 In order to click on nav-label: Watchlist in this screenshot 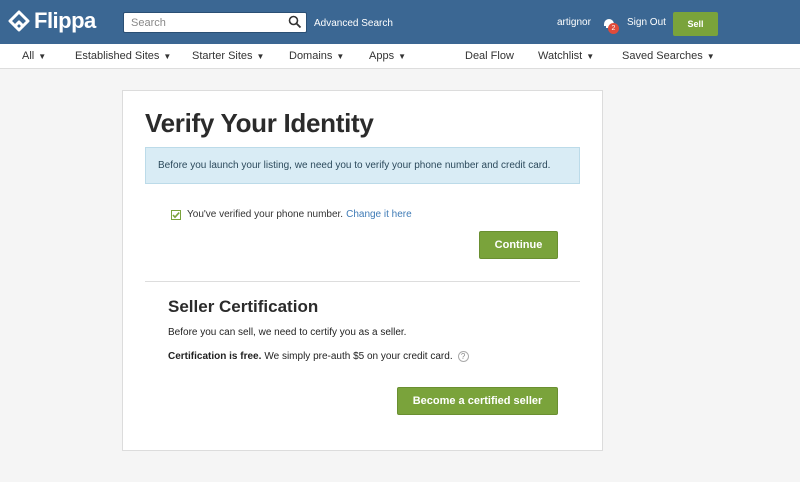, I will do `click(560, 56)`.